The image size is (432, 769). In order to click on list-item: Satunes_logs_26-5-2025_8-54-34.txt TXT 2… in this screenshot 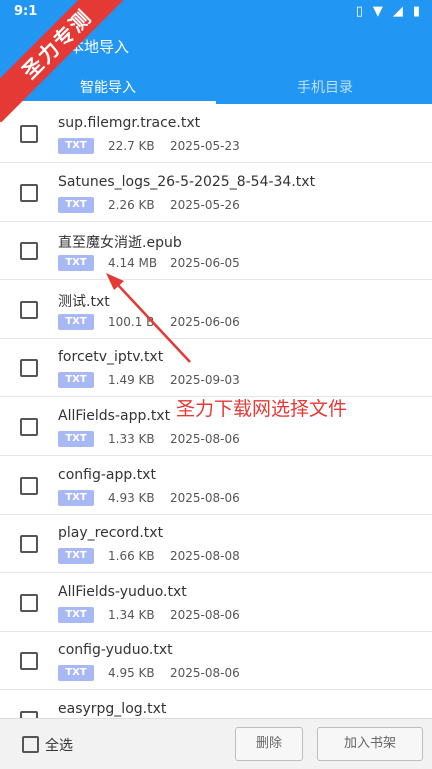, I will do `click(216, 192)`.